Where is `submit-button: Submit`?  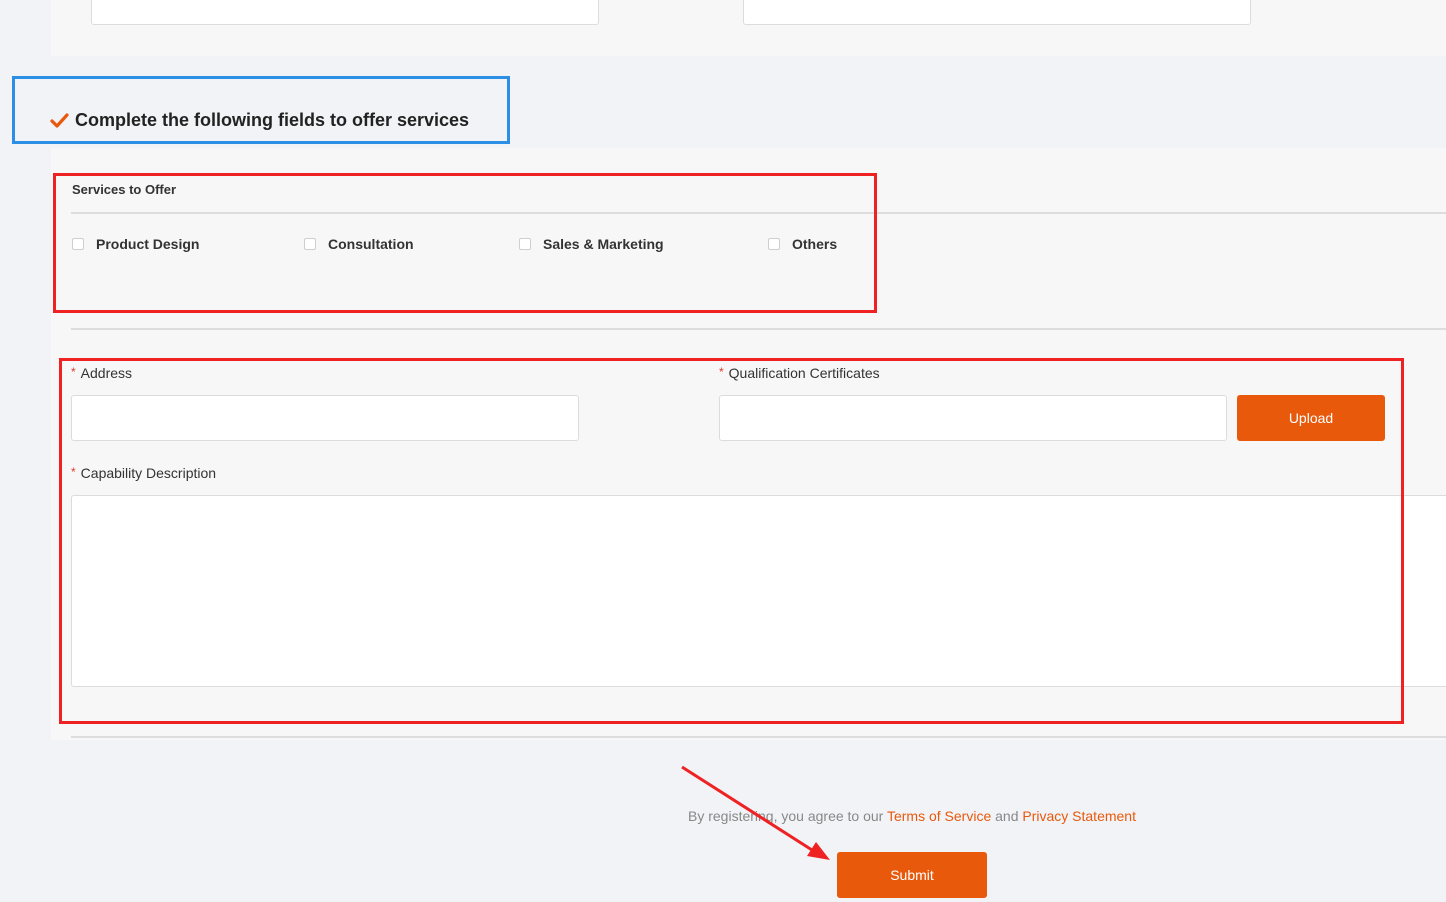 submit-button: Submit is located at coordinates (912, 875).